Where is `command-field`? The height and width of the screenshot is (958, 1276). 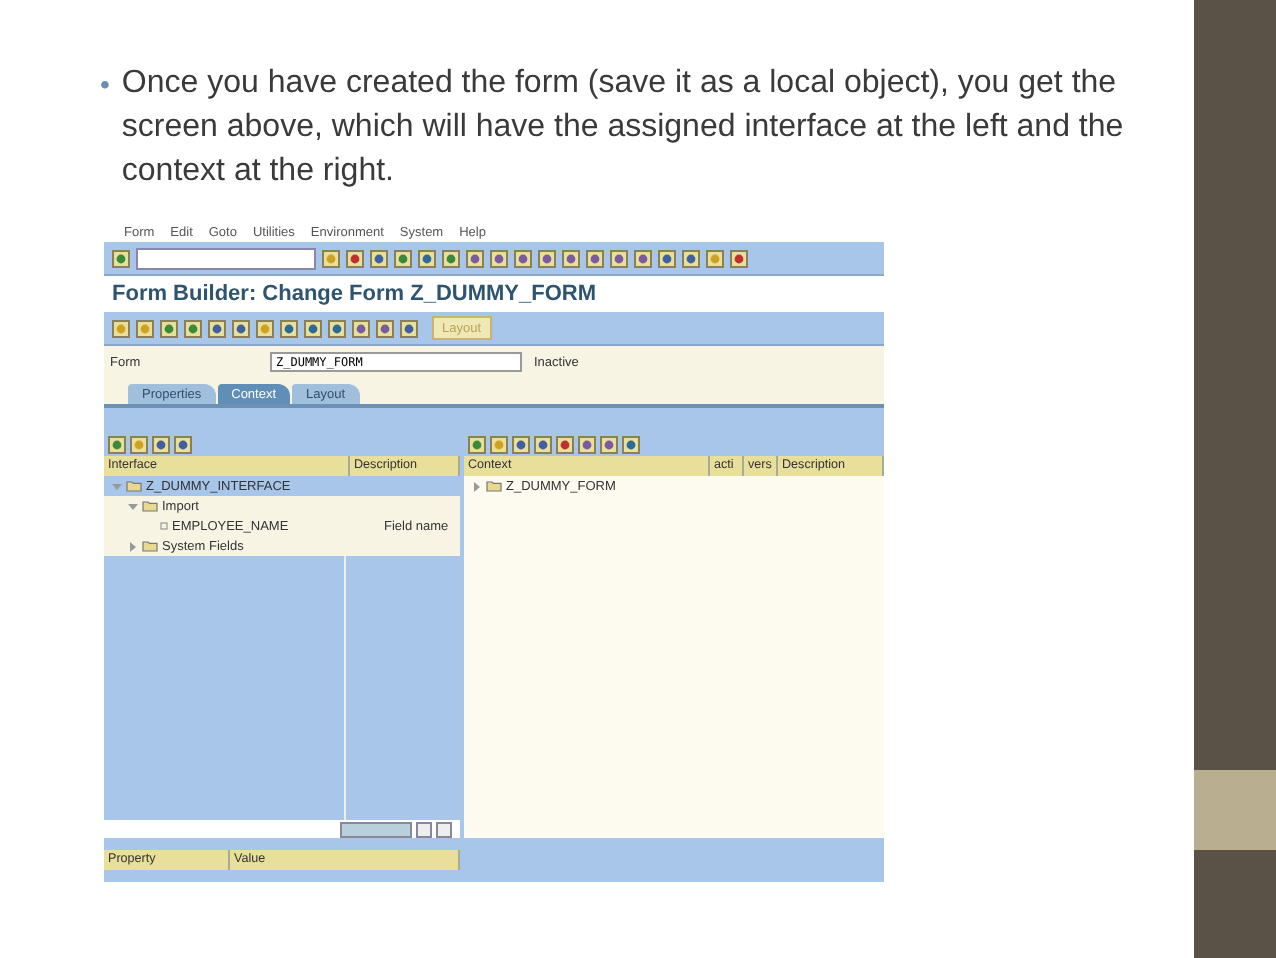 command-field is located at coordinates (226, 258).